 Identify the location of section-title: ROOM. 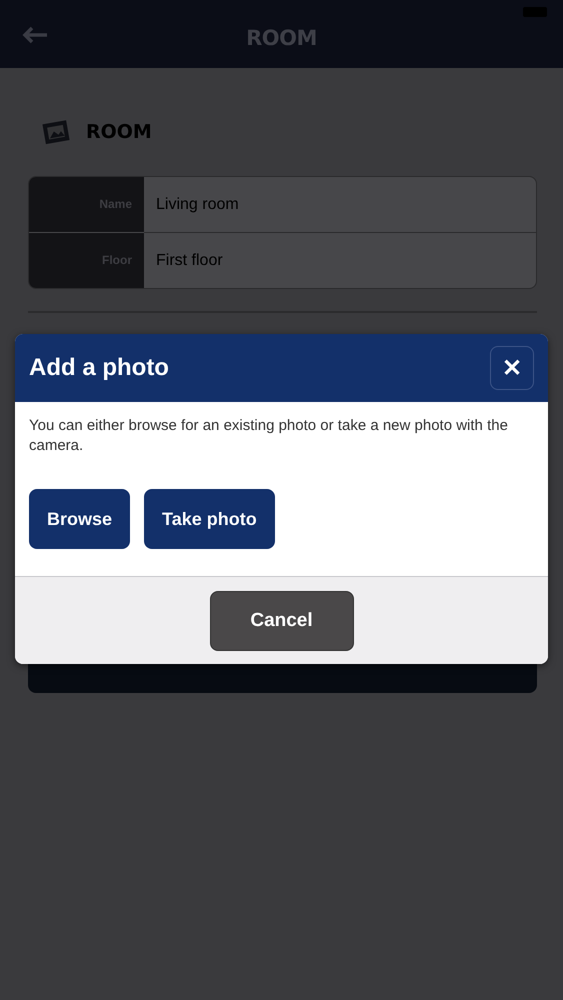
(119, 132).